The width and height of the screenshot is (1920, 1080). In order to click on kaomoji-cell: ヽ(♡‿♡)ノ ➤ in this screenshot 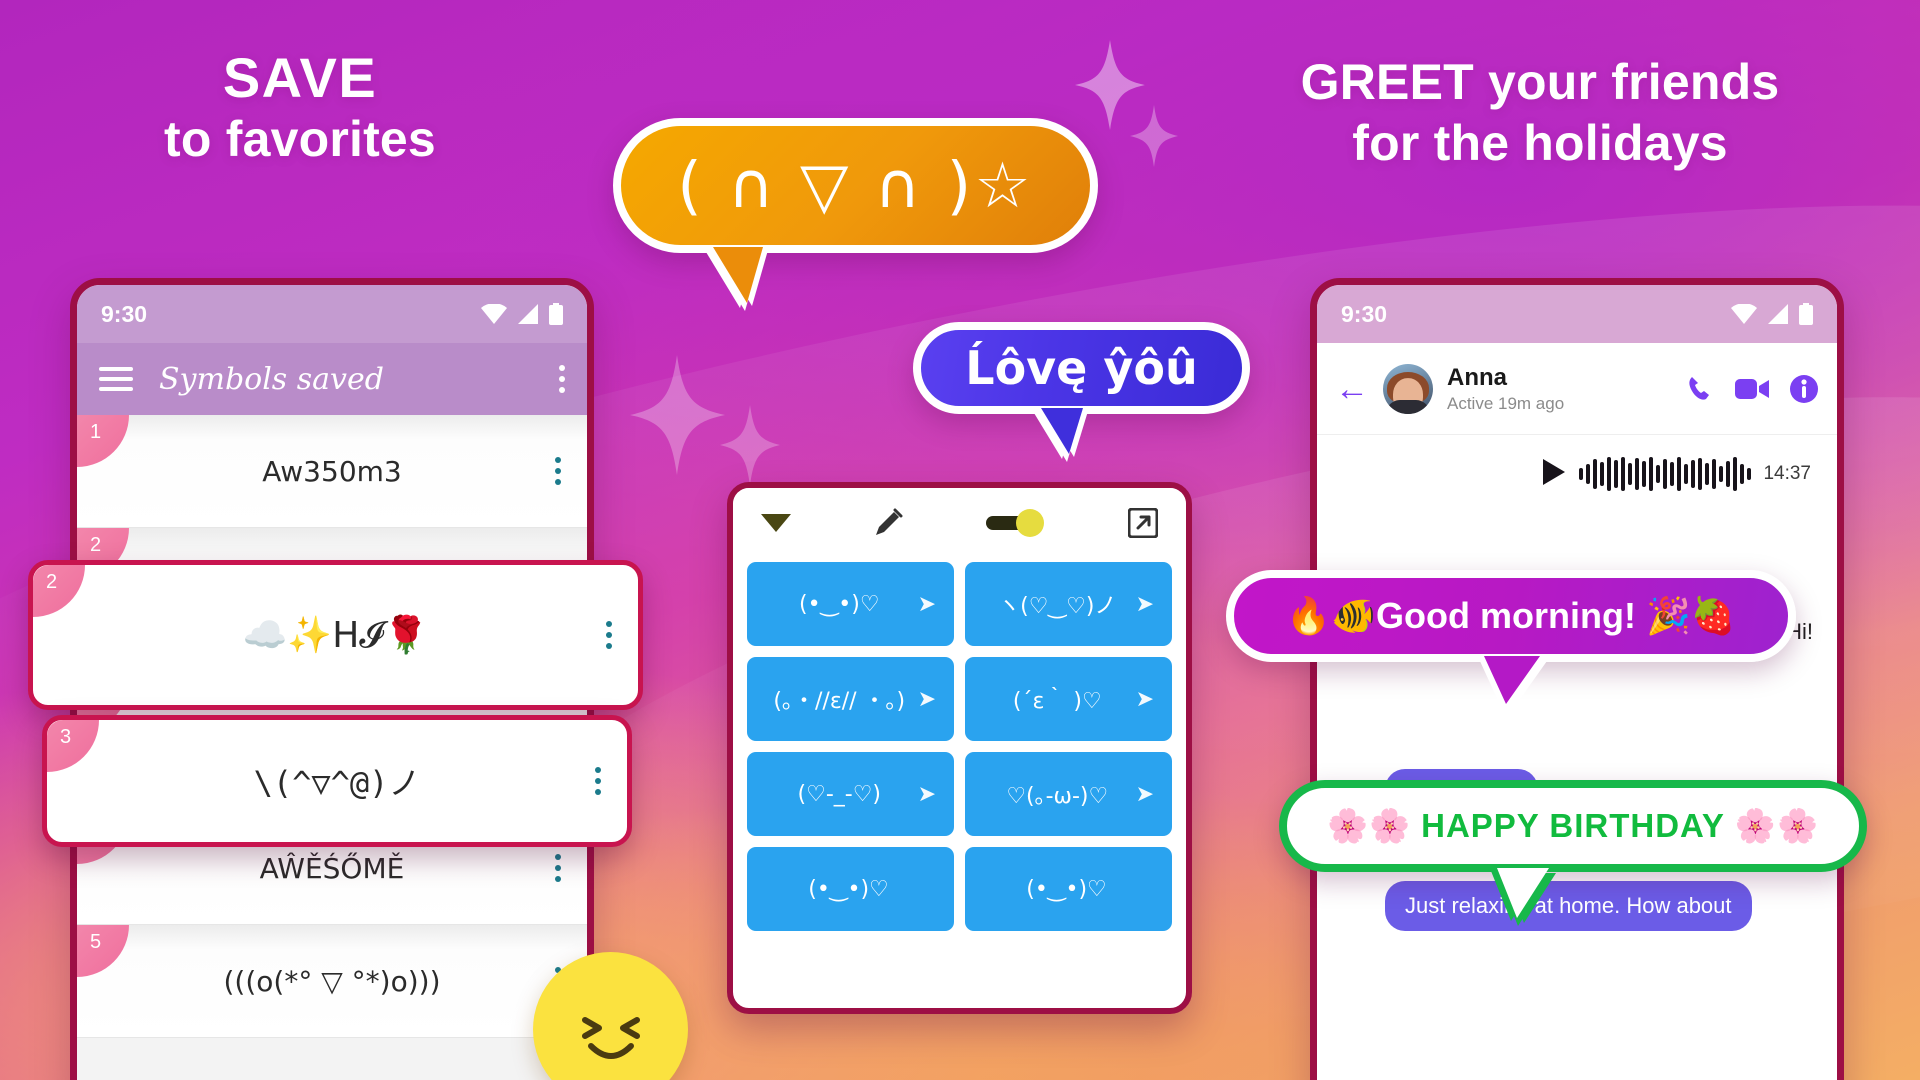, I will do `click(1068, 604)`.